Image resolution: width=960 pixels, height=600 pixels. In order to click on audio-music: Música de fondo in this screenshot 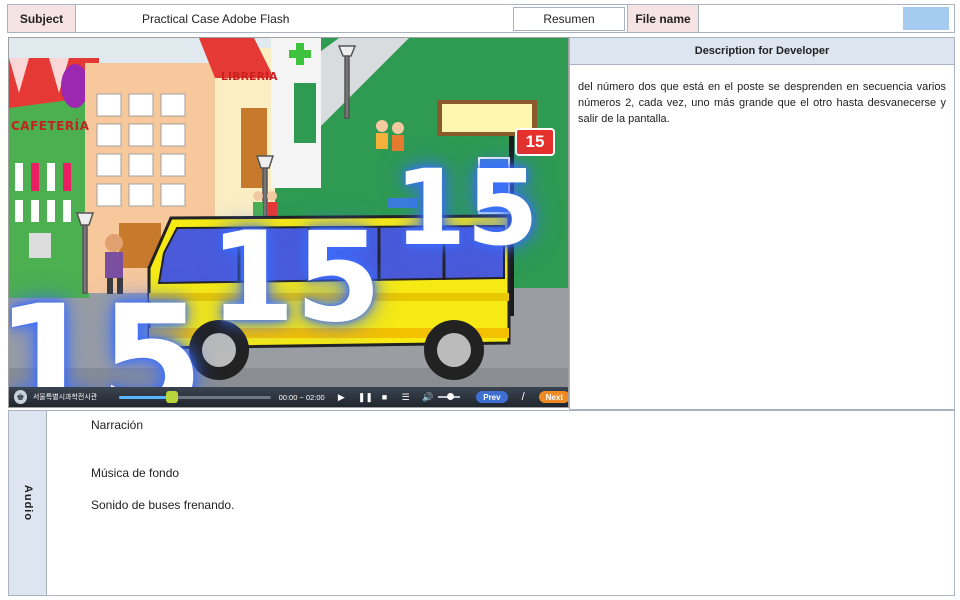, I will do `click(135, 473)`.